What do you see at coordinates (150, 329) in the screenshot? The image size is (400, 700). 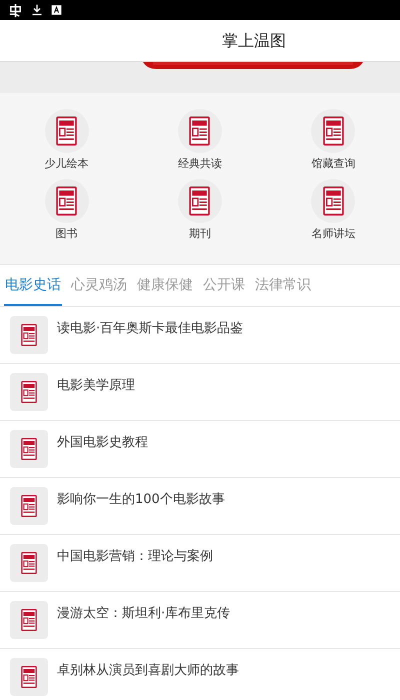 I see `article-title: 读电影·百年奥斯卡最佳电影品鉴` at bounding box center [150, 329].